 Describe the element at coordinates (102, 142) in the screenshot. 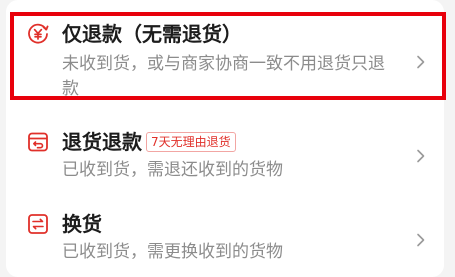

I see `option-title: 退货退款` at that location.